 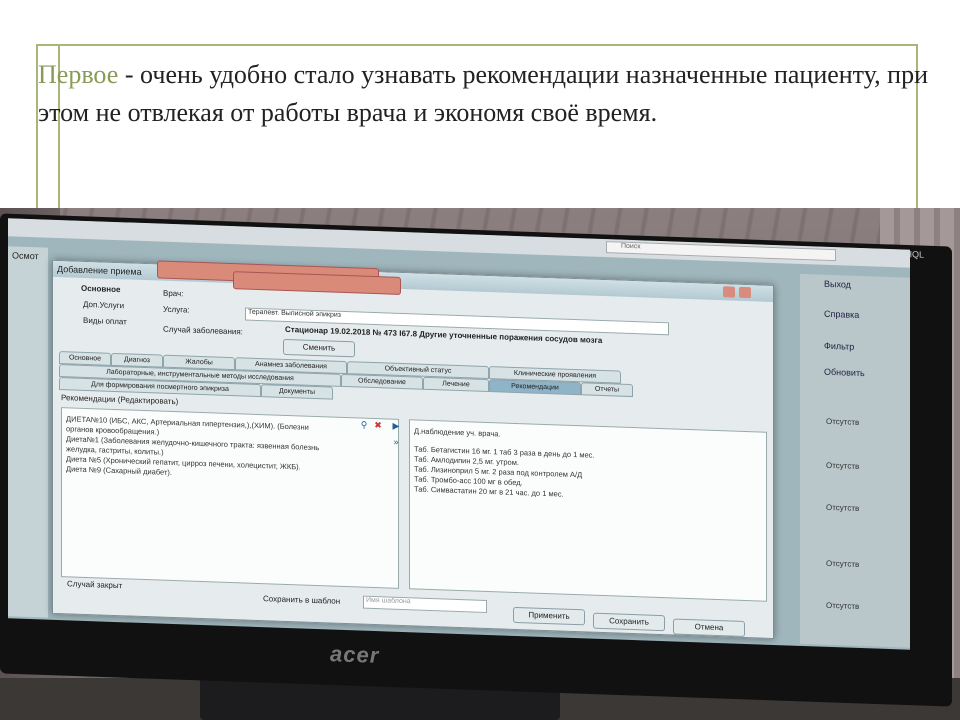 I want to click on update-button: Обновить, so click(x=844, y=372).